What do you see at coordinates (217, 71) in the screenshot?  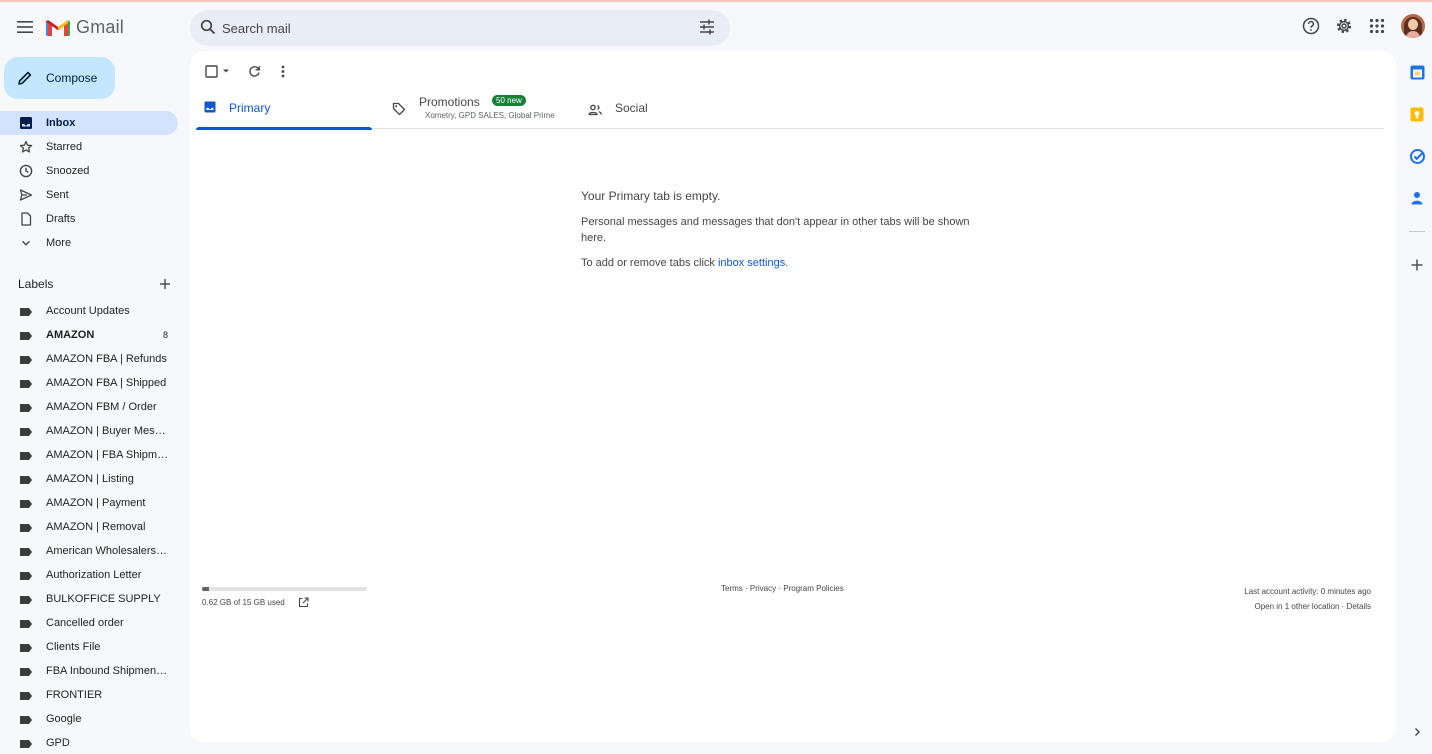 I see `select-all-checkbox` at bounding box center [217, 71].